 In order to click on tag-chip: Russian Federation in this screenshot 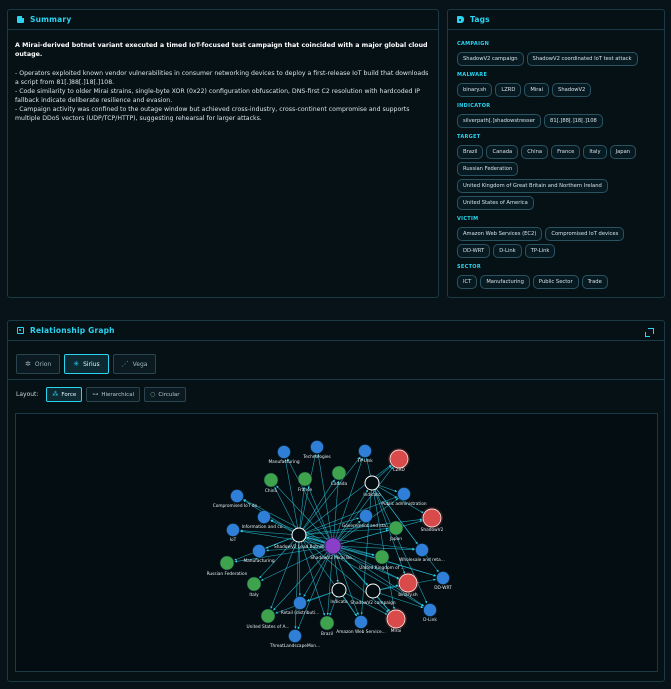, I will do `click(488, 169)`.